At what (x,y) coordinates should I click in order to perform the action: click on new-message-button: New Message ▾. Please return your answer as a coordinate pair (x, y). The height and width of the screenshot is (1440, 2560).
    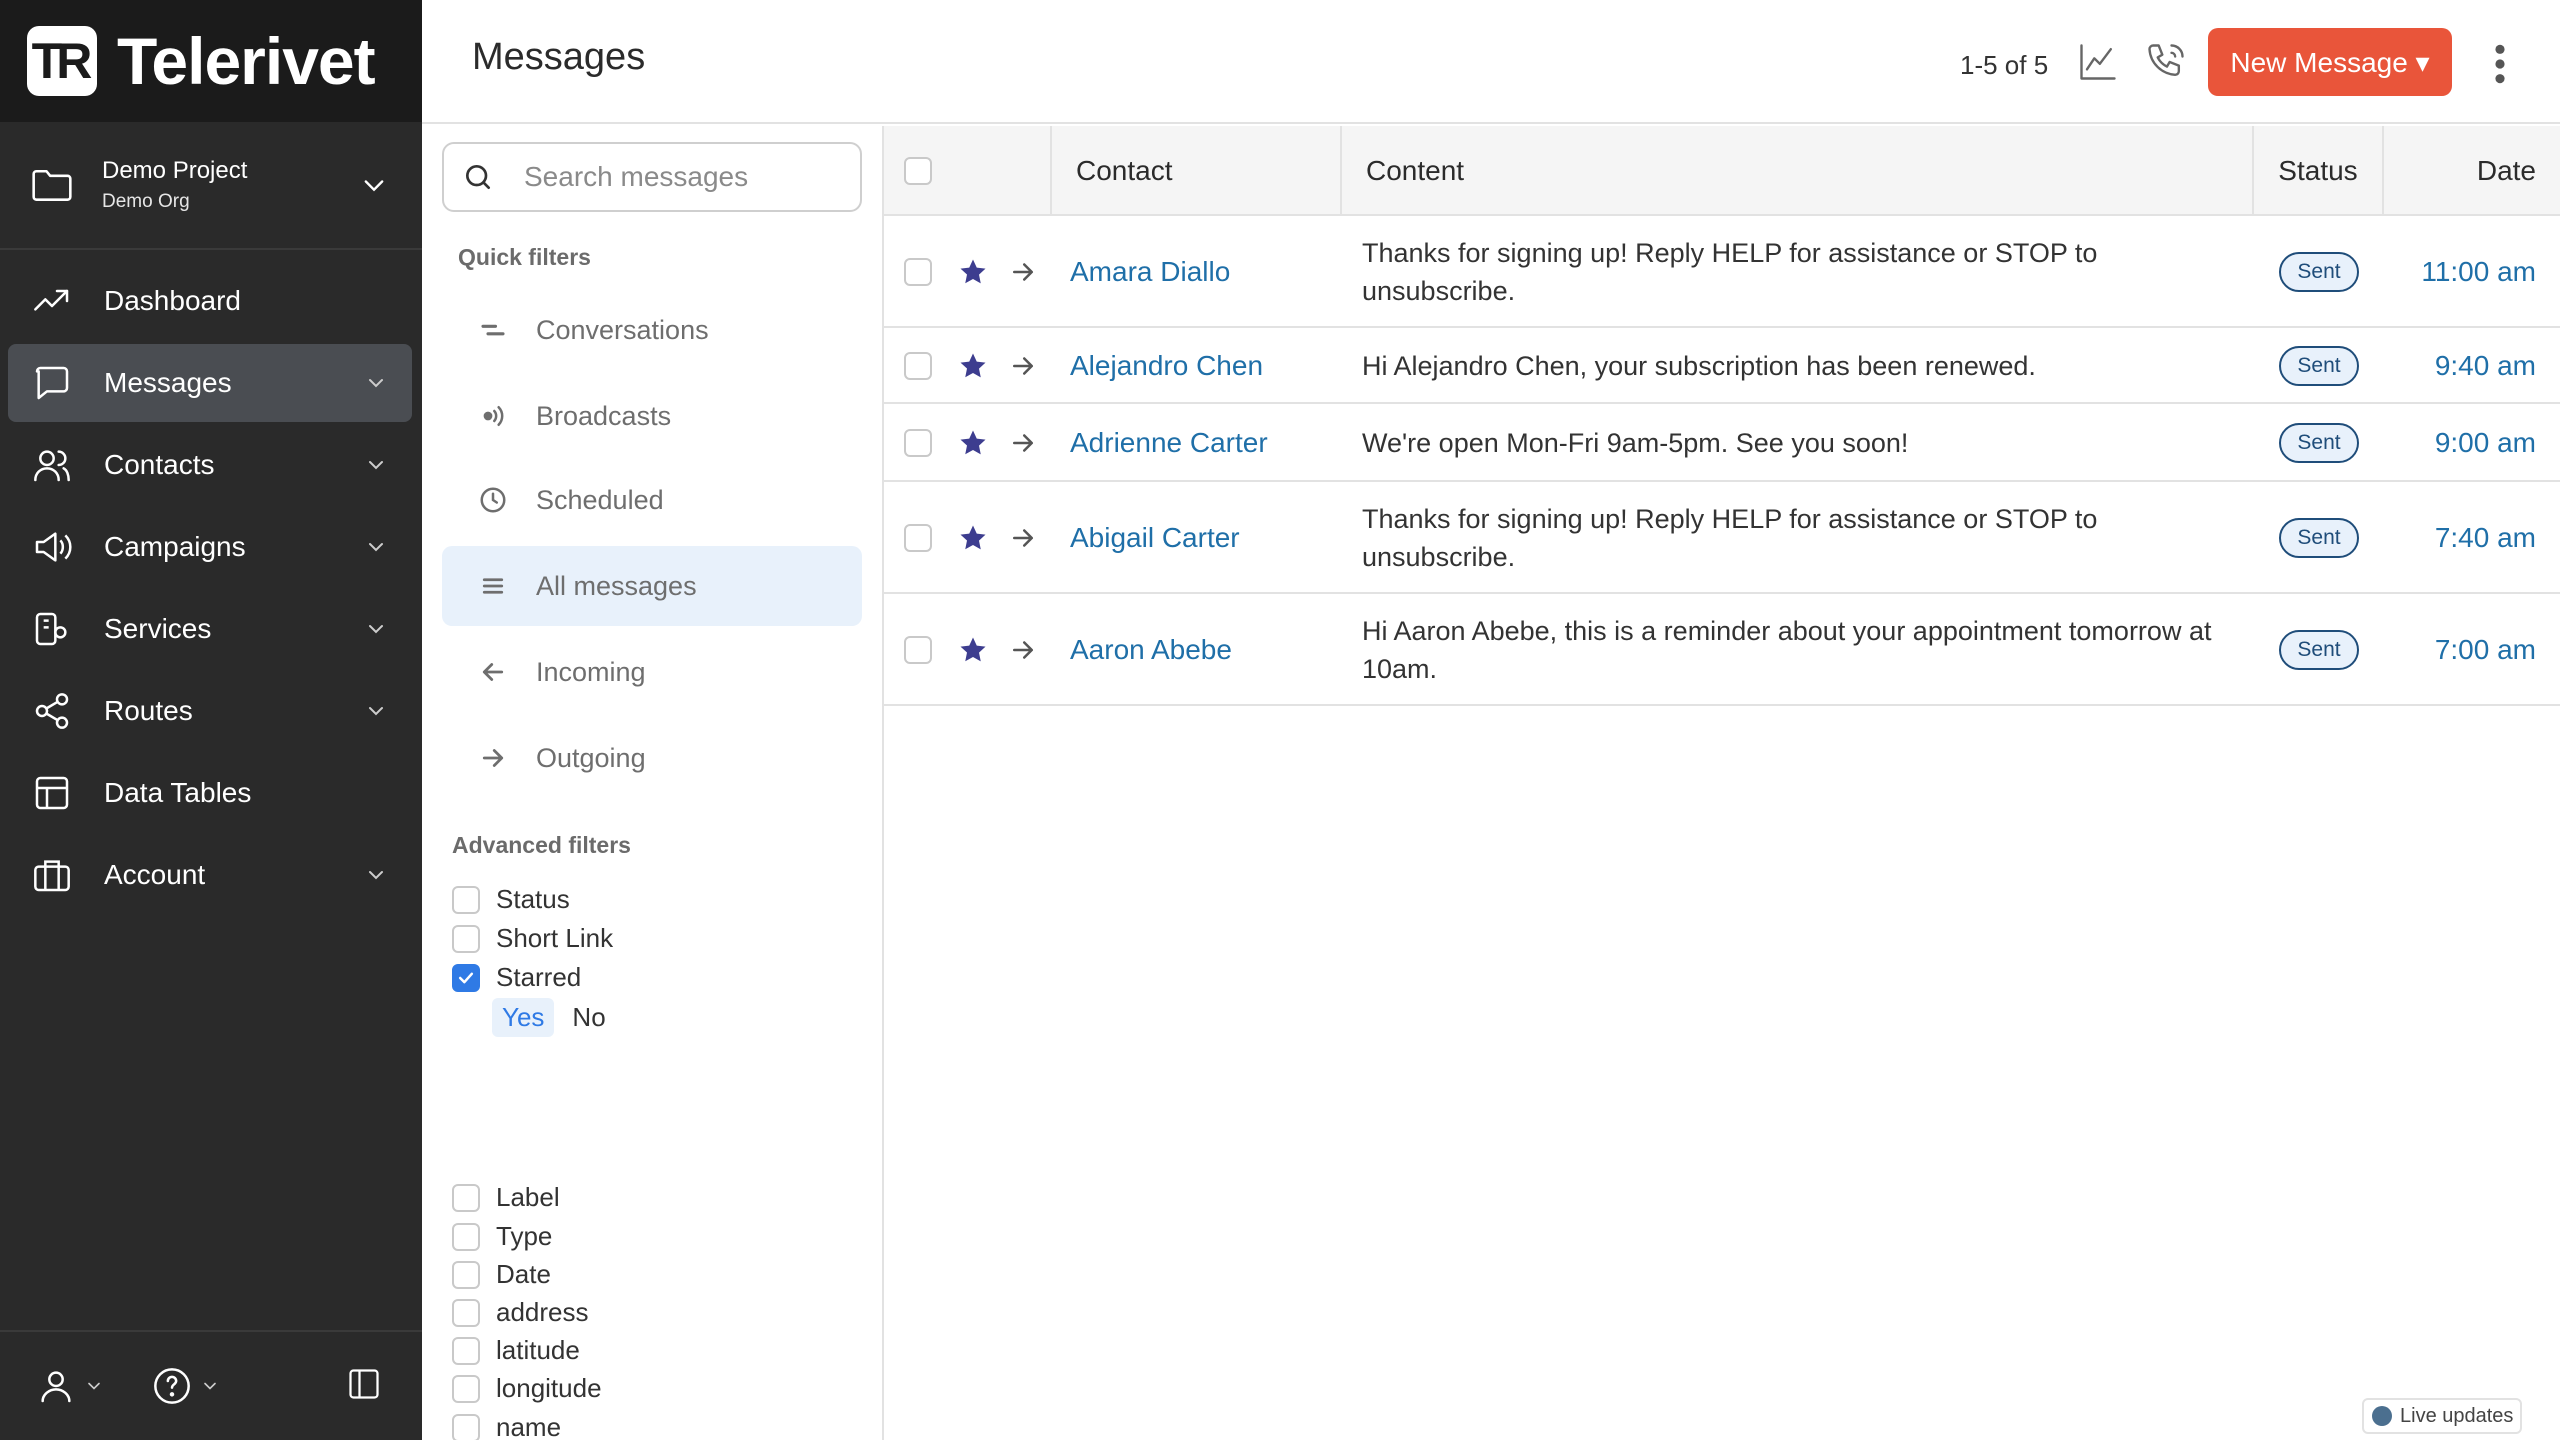
    Looking at the image, I should click on (2330, 62).